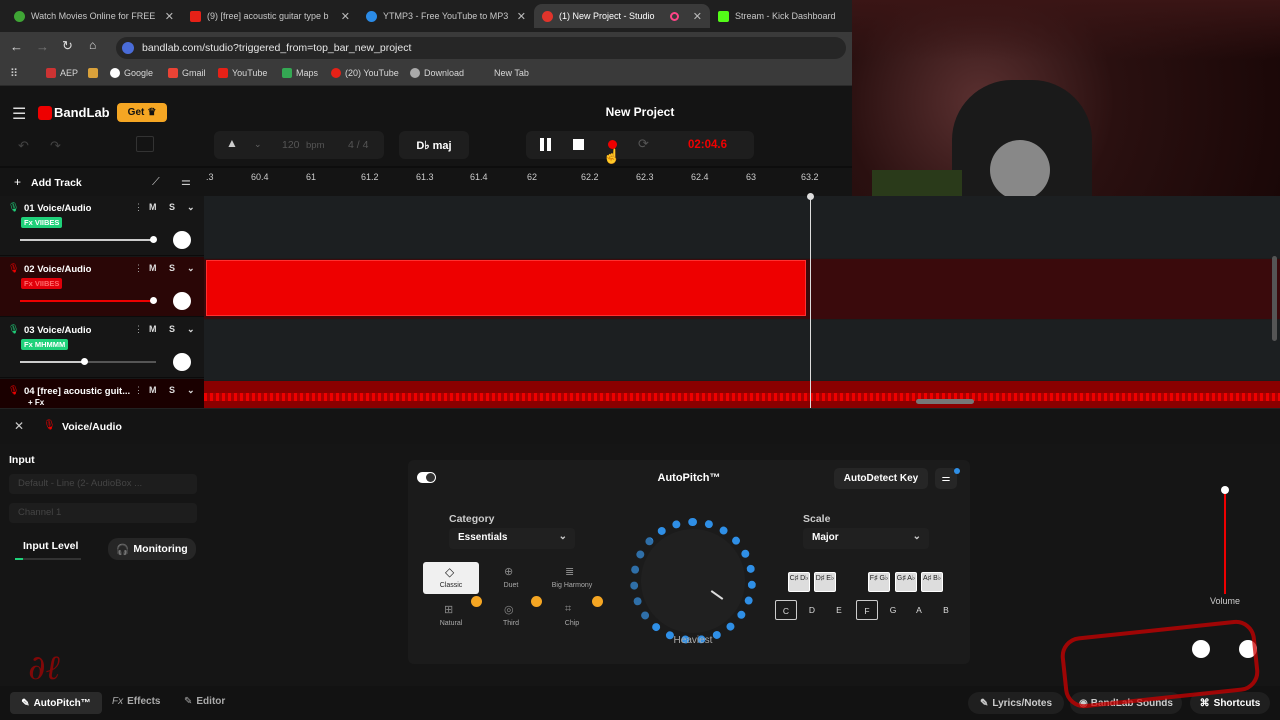 The image size is (1280, 720). What do you see at coordinates (932, 582) in the screenshot?
I see `key-a-sharp: A♯ B♭` at bounding box center [932, 582].